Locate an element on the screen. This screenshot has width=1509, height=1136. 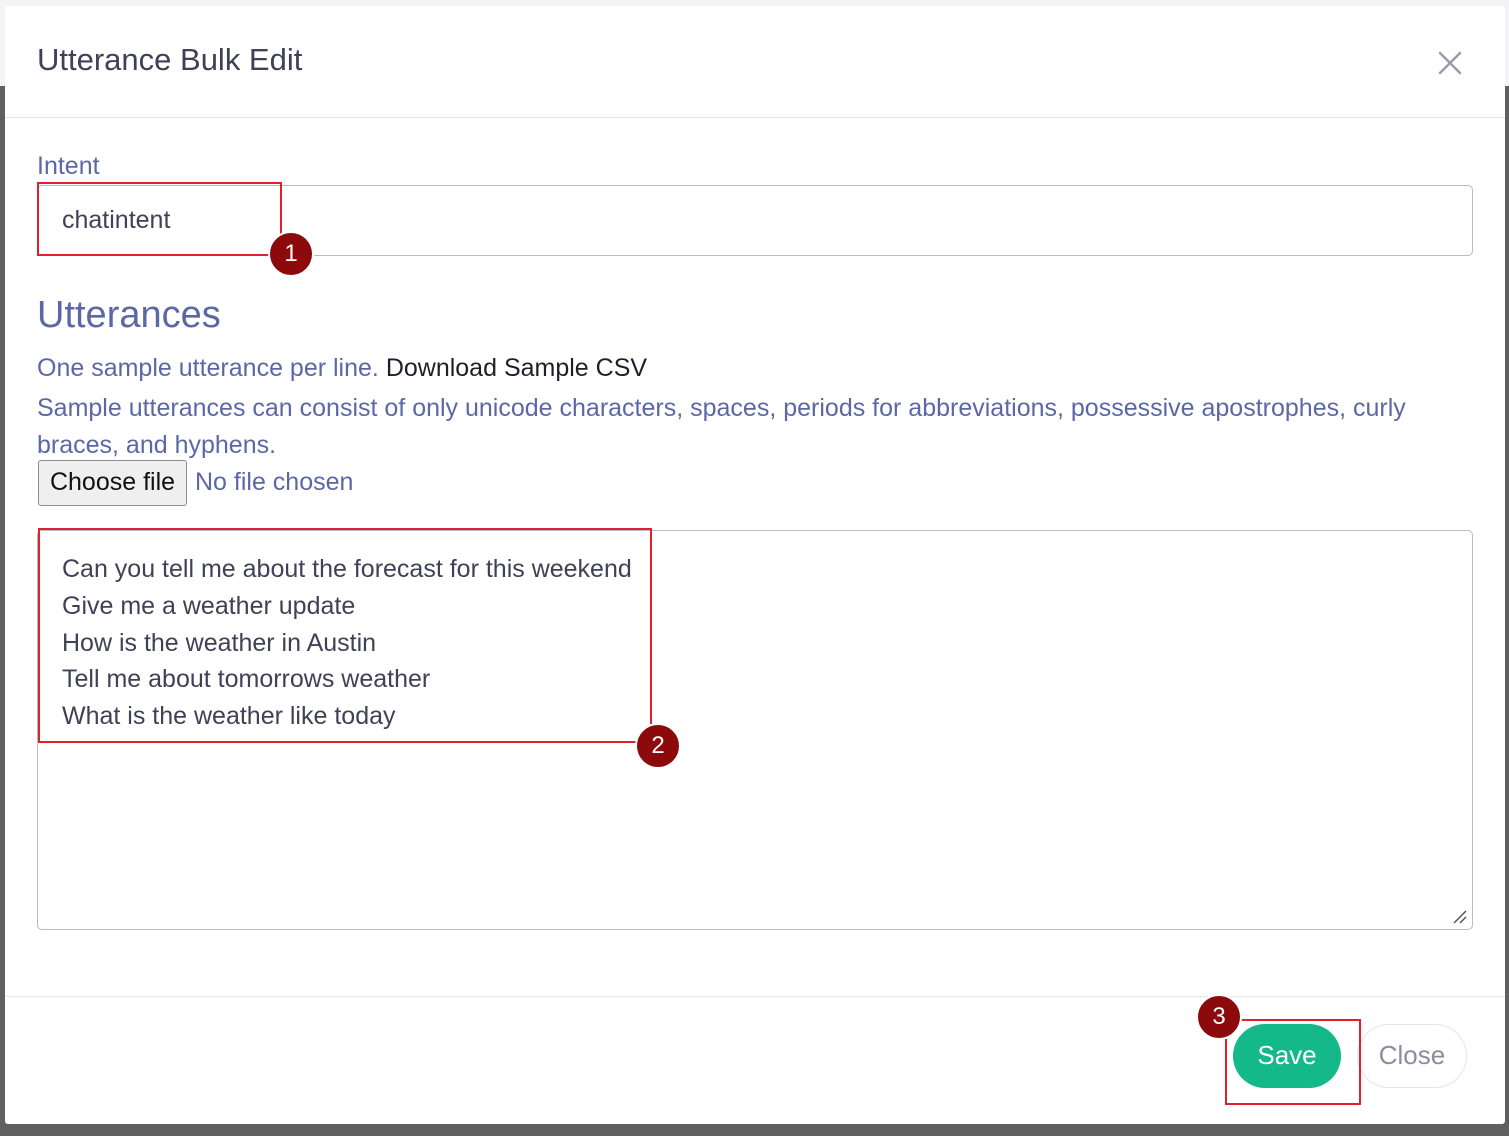
callout-box-save is located at coordinates (1293, 1062).